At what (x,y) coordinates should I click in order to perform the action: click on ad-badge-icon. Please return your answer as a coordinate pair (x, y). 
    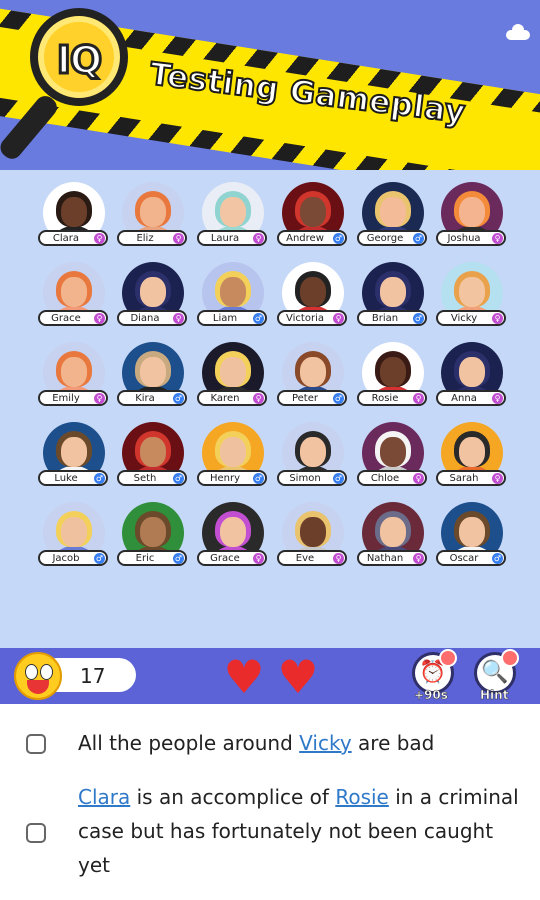
    Looking at the image, I should click on (510, 658).